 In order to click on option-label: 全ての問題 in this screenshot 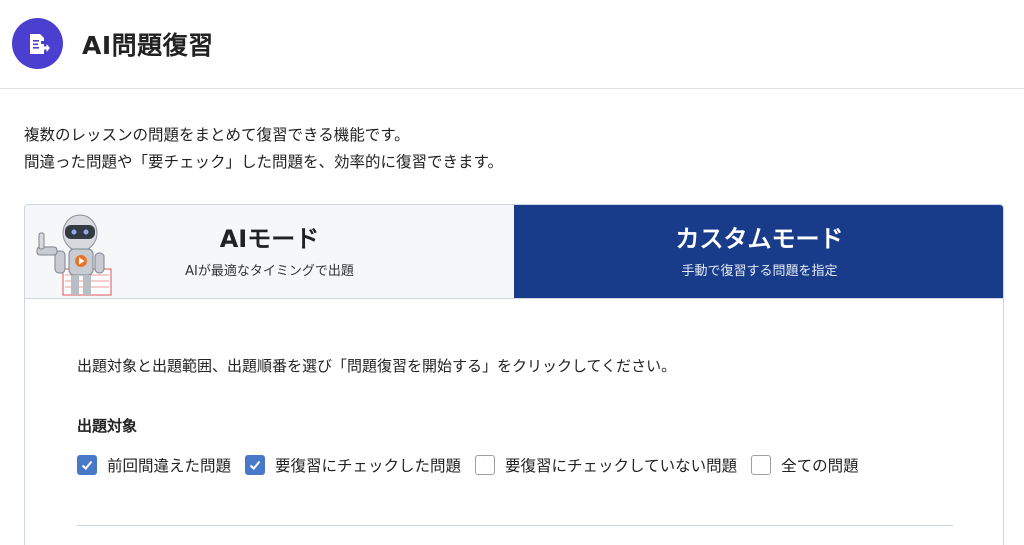, I will do `click(820, 466)`.